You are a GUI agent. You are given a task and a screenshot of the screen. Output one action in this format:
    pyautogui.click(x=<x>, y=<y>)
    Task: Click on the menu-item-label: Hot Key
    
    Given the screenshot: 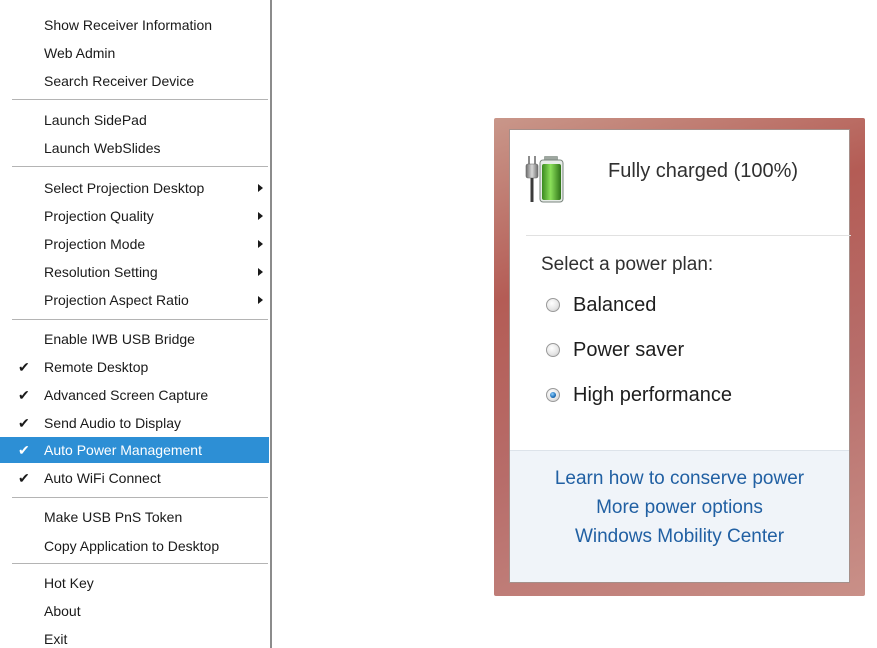 What is the action you would take?
    pyautogui.click(x=69, y=583)
    